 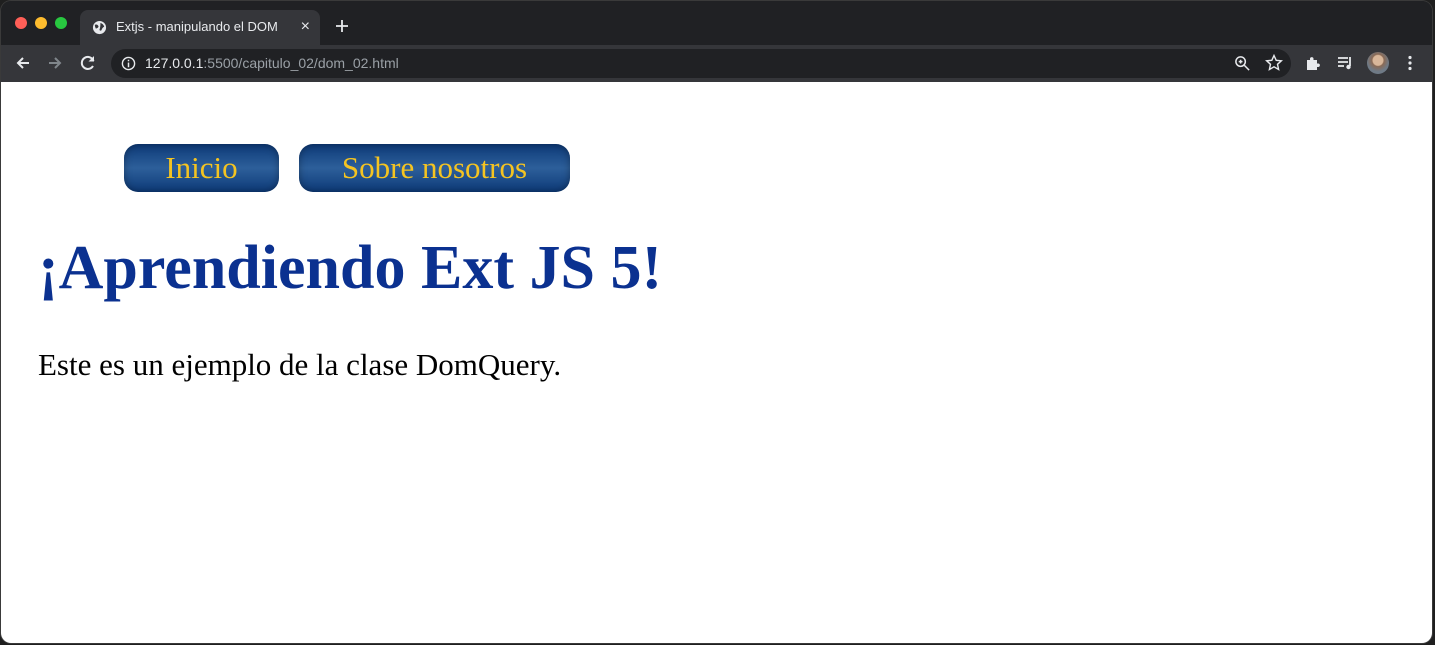 What do you see at coordinates (434, 168) in the screenshot?
I see `nav-button-sobre-nosotros: Sobre nosotros` at bounding box center [434, 168].